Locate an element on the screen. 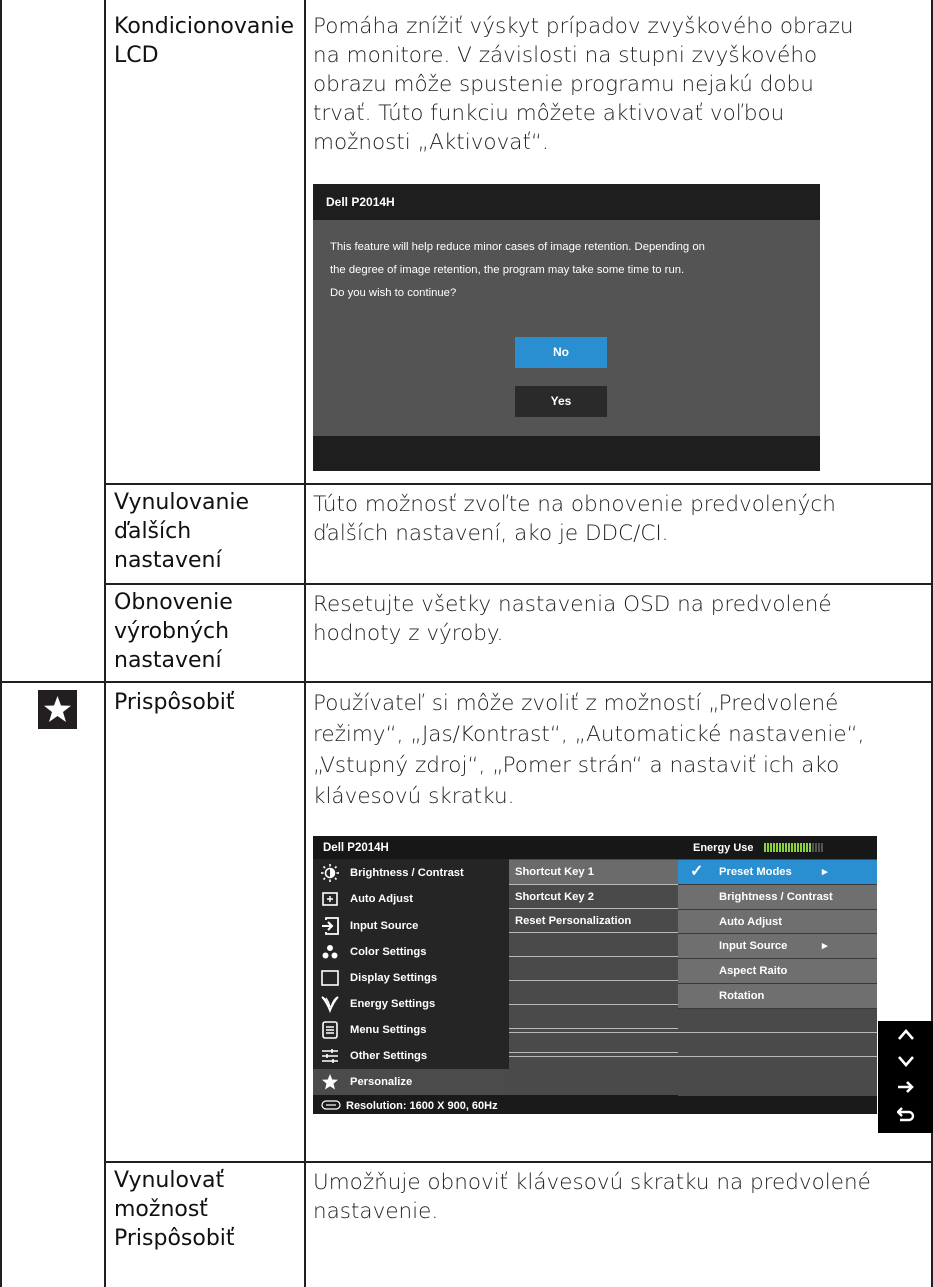 The image size is (933, 1287). osd-option-item: ▸ Input Source is located at coordinates (777, 946).